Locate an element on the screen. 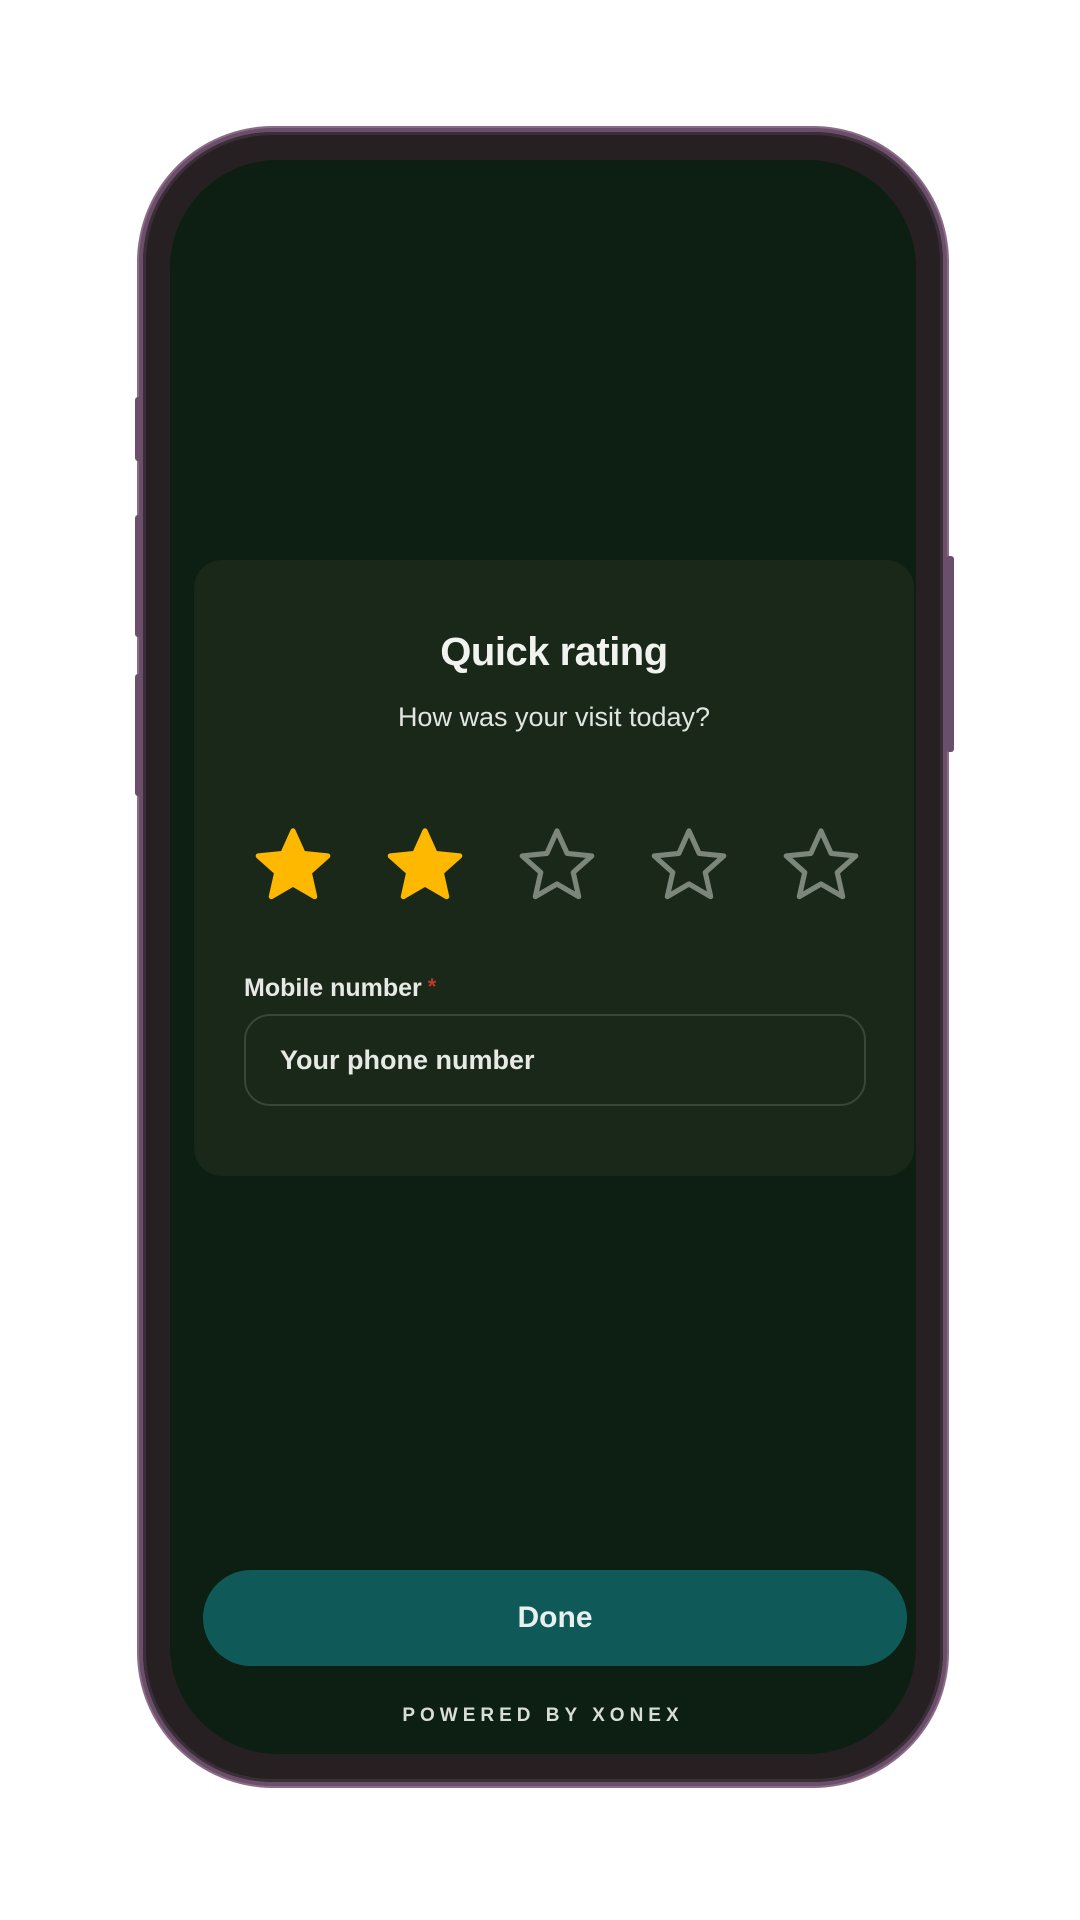  card-title: Quick rating is located at coordinates (554, 652).